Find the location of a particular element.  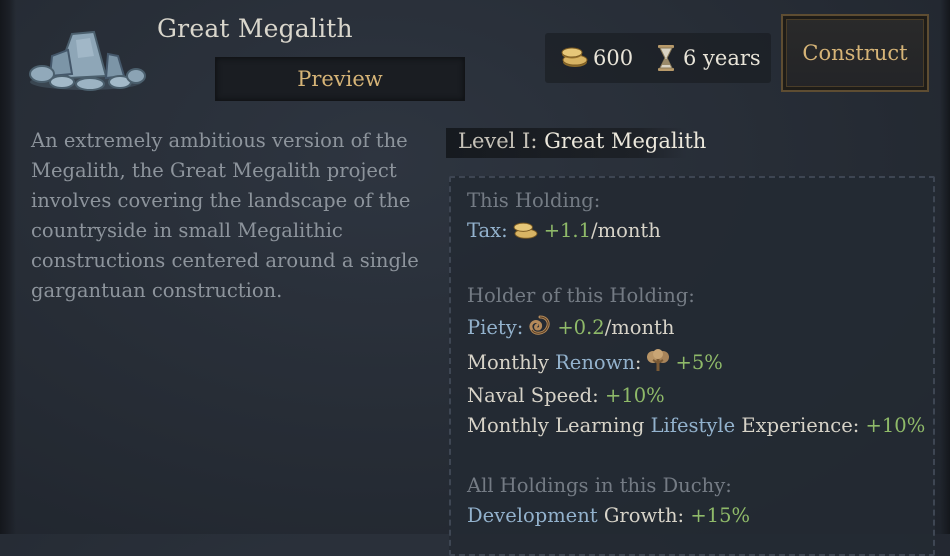

piety-unit: /month is located at coordinates (639, 327).